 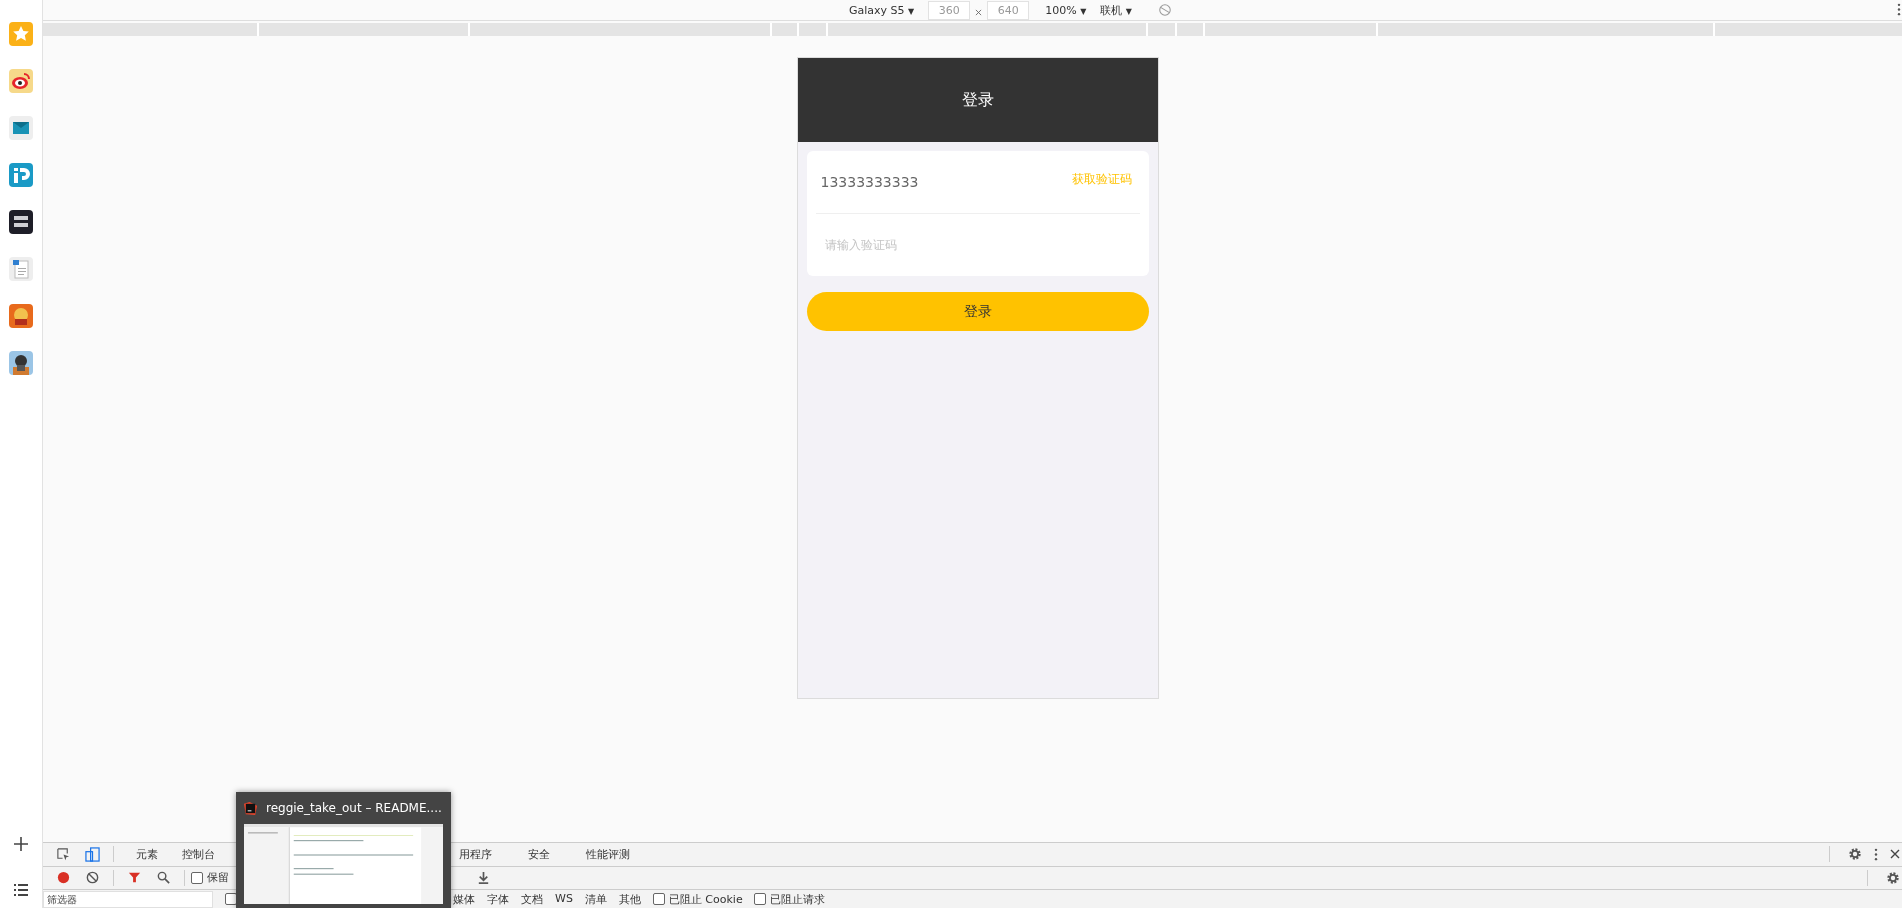 What do you see at coordinates (943, 182) in the screenshot?
I see `phone-field: 13333333333` at bounding box center [943, 182].